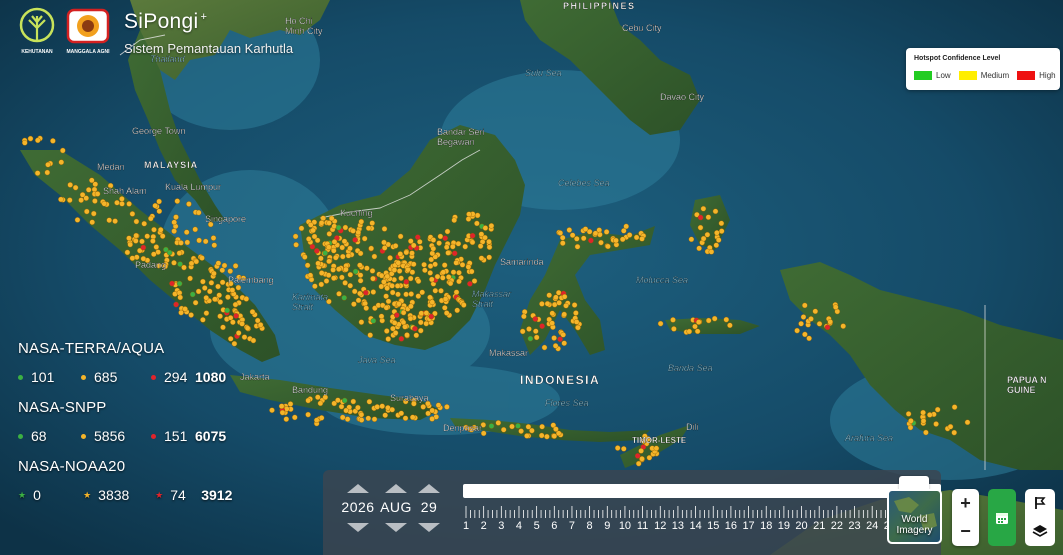 This screenshot has width=1063, height=555. Describe the element at coordinates (872, 526) in the screenshot. I see `day-label: 24` at that location.